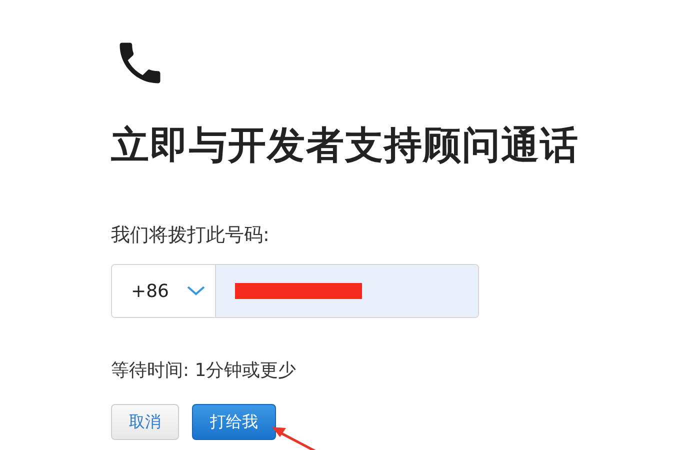 The image size is (687, 450). Describe the element at coordinates (190, 235) in the screenshot. I see `field-label: 我们将拨打此号码:` at that location.